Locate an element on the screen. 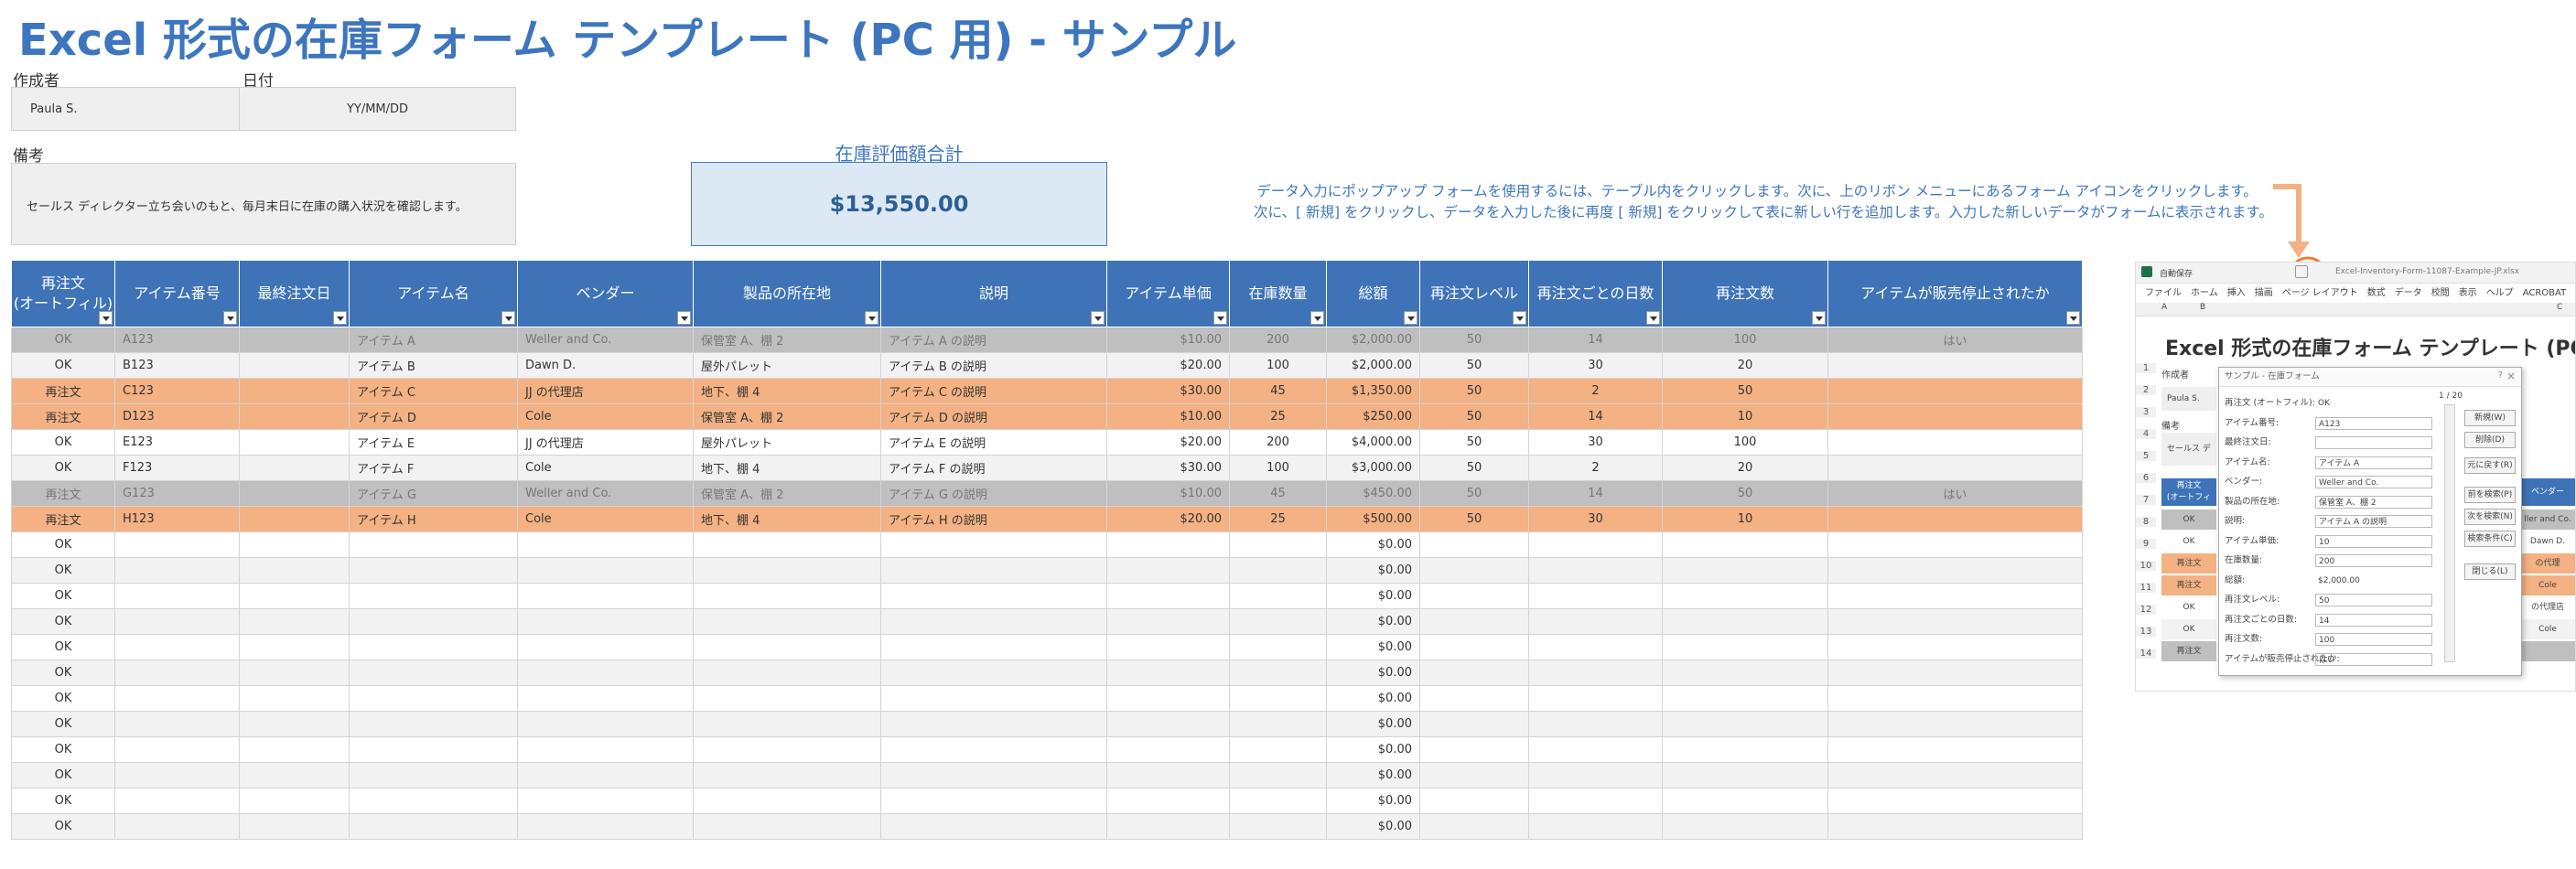 The height and width of the screenshot is (869, 2576). table-cell: アイテム F の説明 is located at coordinates (993, 468).